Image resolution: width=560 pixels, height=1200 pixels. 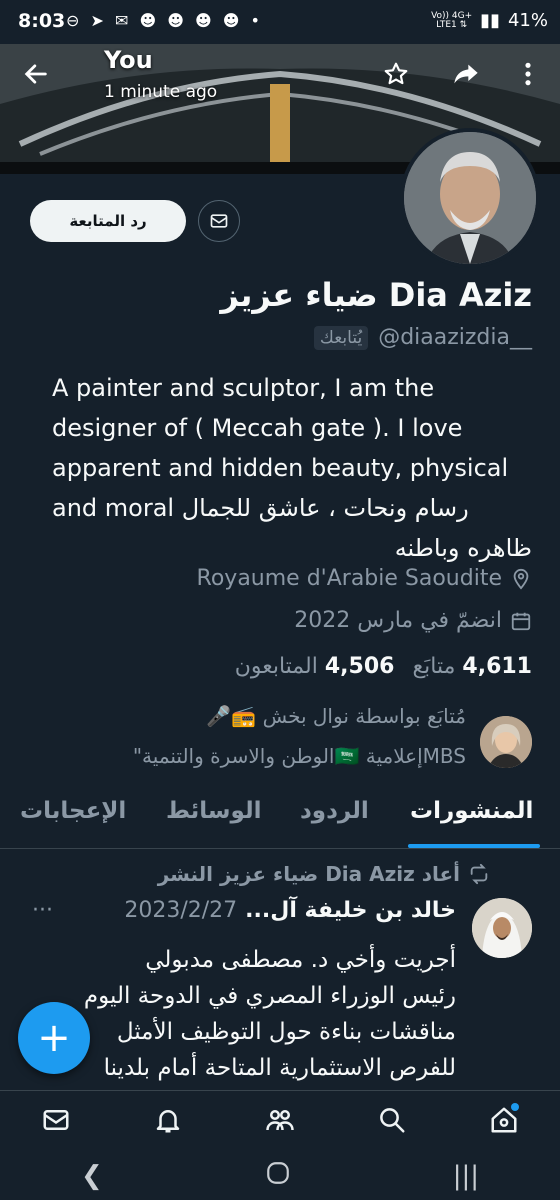 I want to click on tweet-line: أجريت وأخي د. مصطفى مدبولي, so click(x=300, y=960).